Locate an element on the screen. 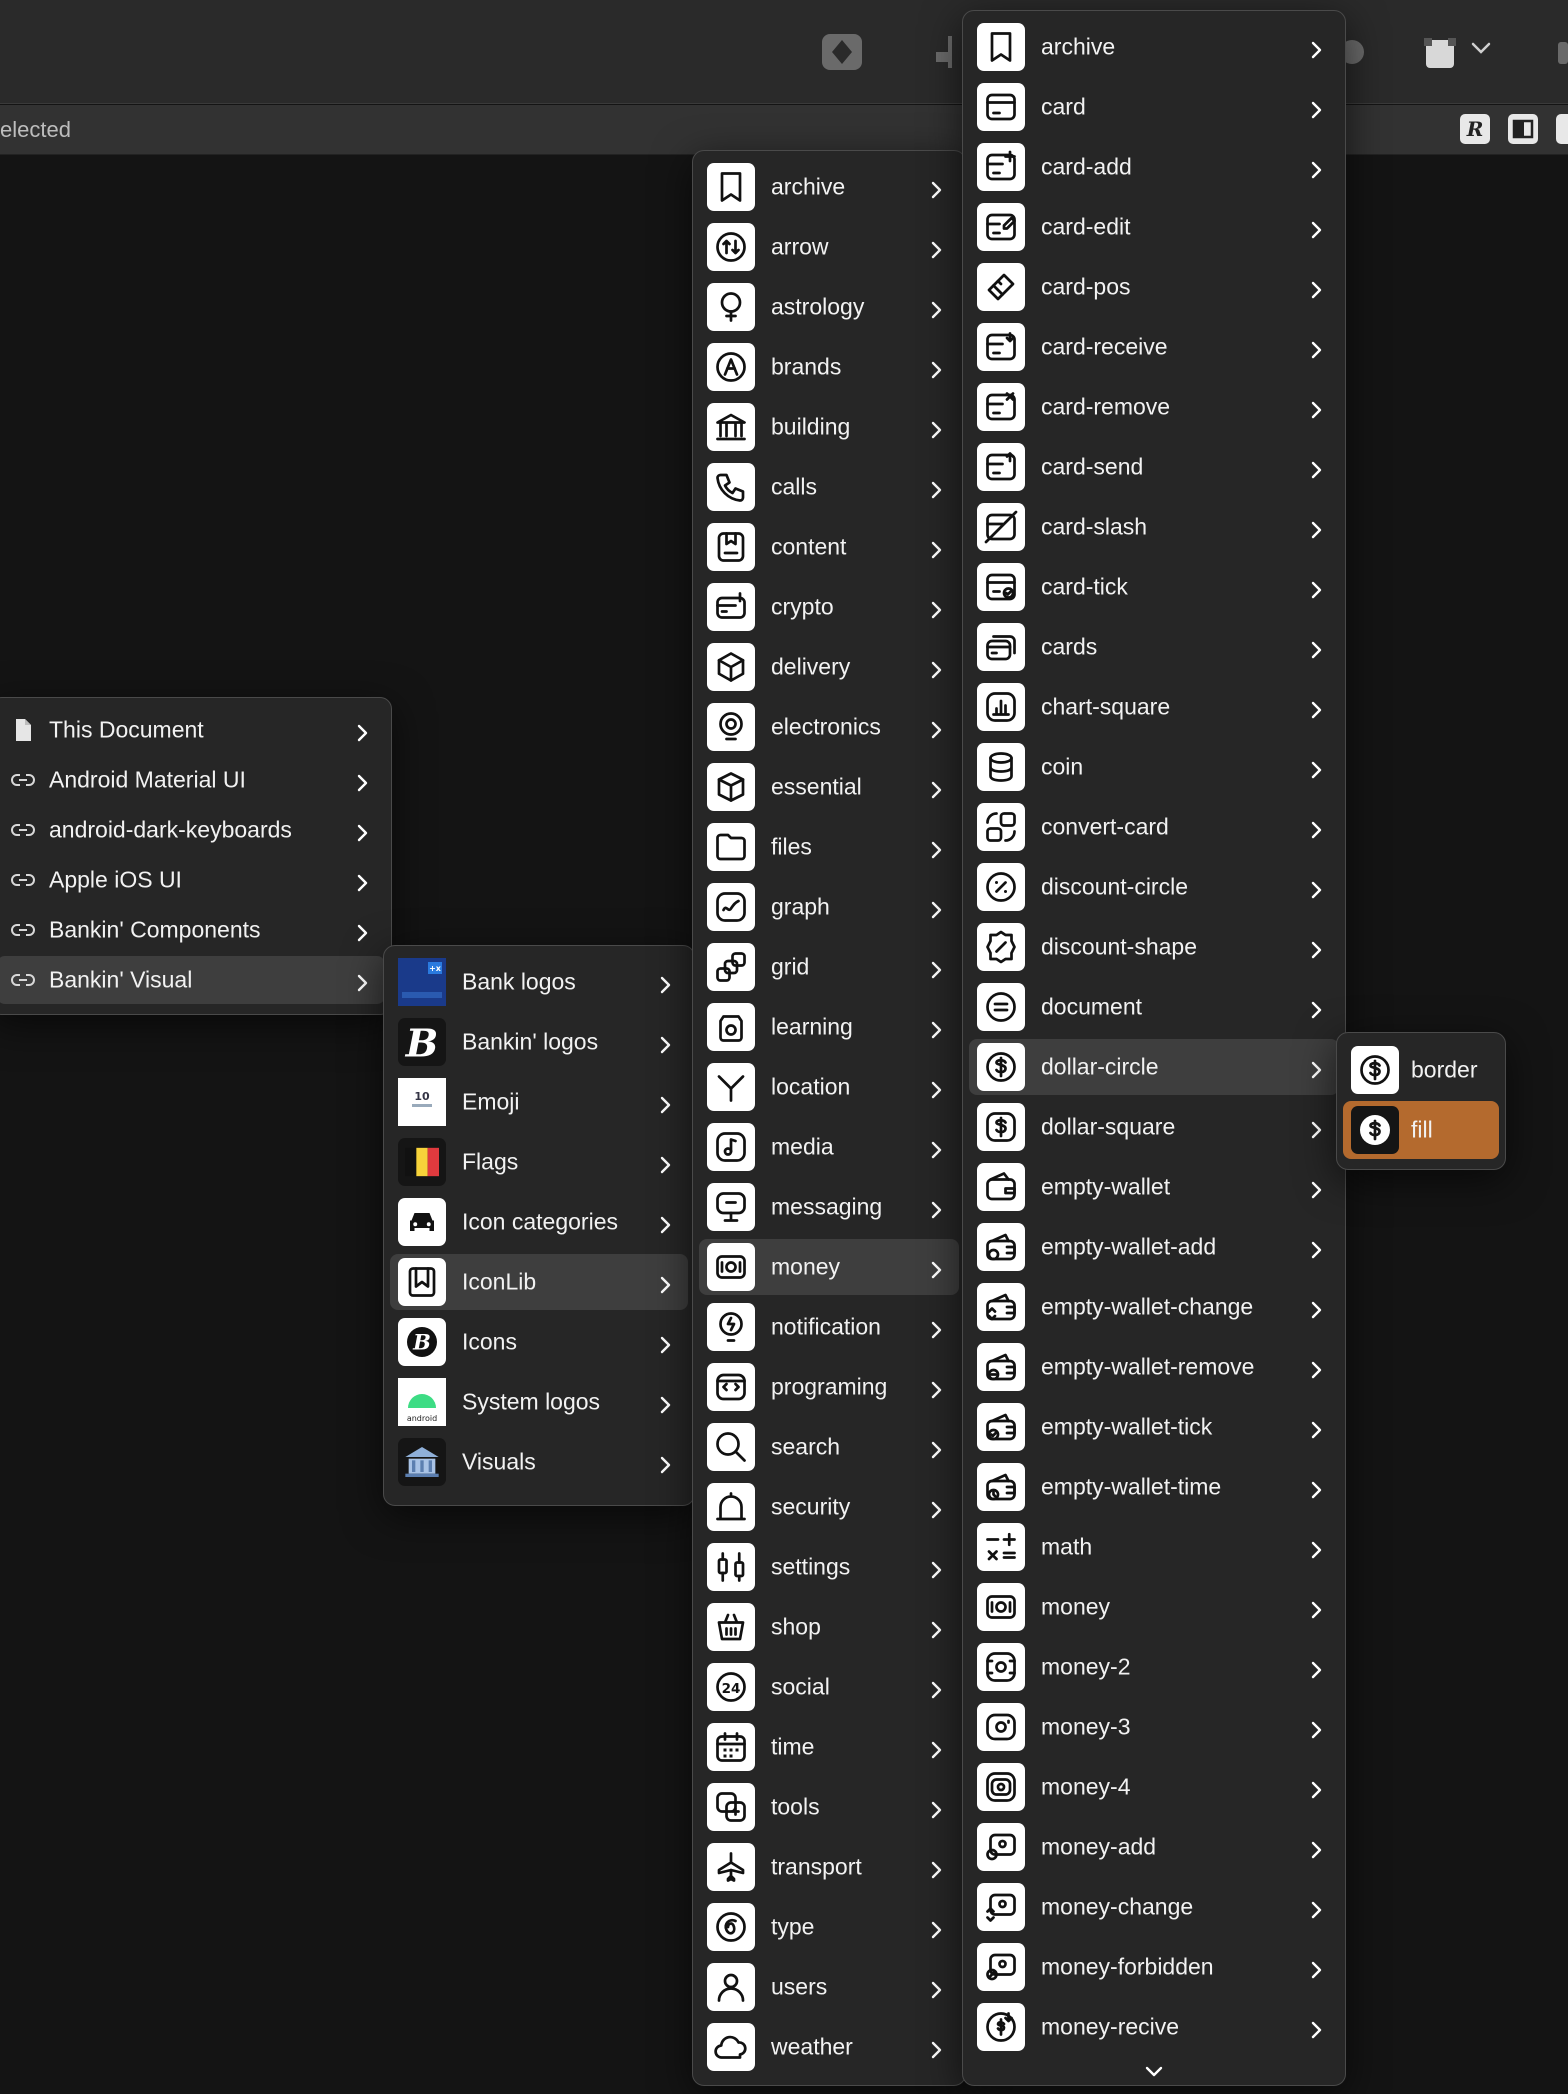 The width and height of the screenshot is (1568, 2094). money-item-money-add: money-add is located at coordinates (1154, 1847).